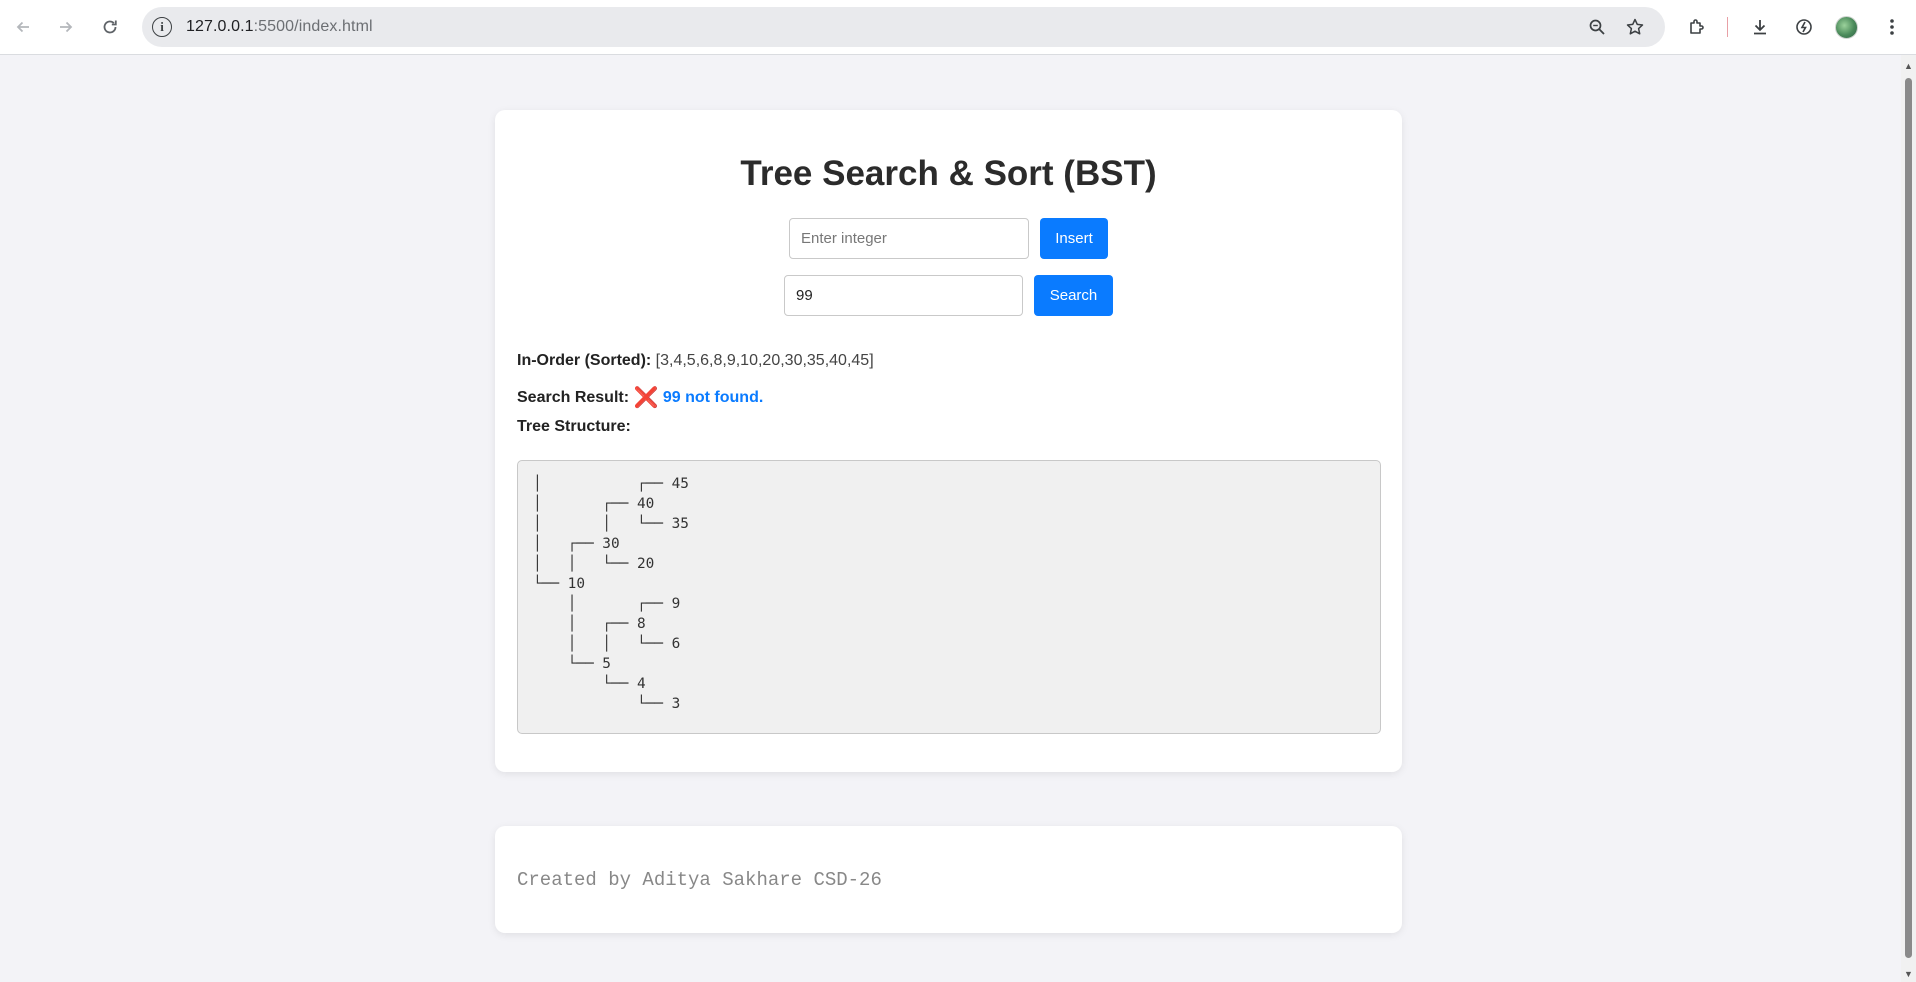 The height and width of the screenshot is (982, 1916). What do you see at coordinates (903, 27) in the screenshot?
I see `address-bar: i 127.0.0.1:5500/index.html` at bounding box center [903, 27].